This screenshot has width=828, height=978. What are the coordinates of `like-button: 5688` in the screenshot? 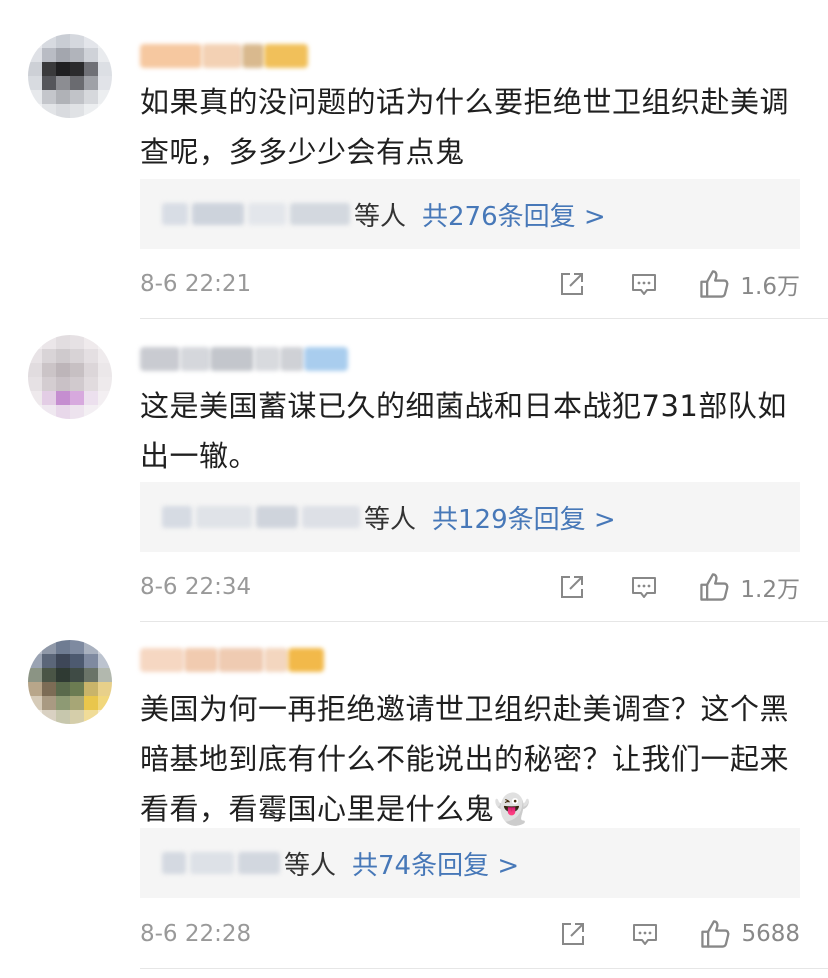 It's located at (749, 934).